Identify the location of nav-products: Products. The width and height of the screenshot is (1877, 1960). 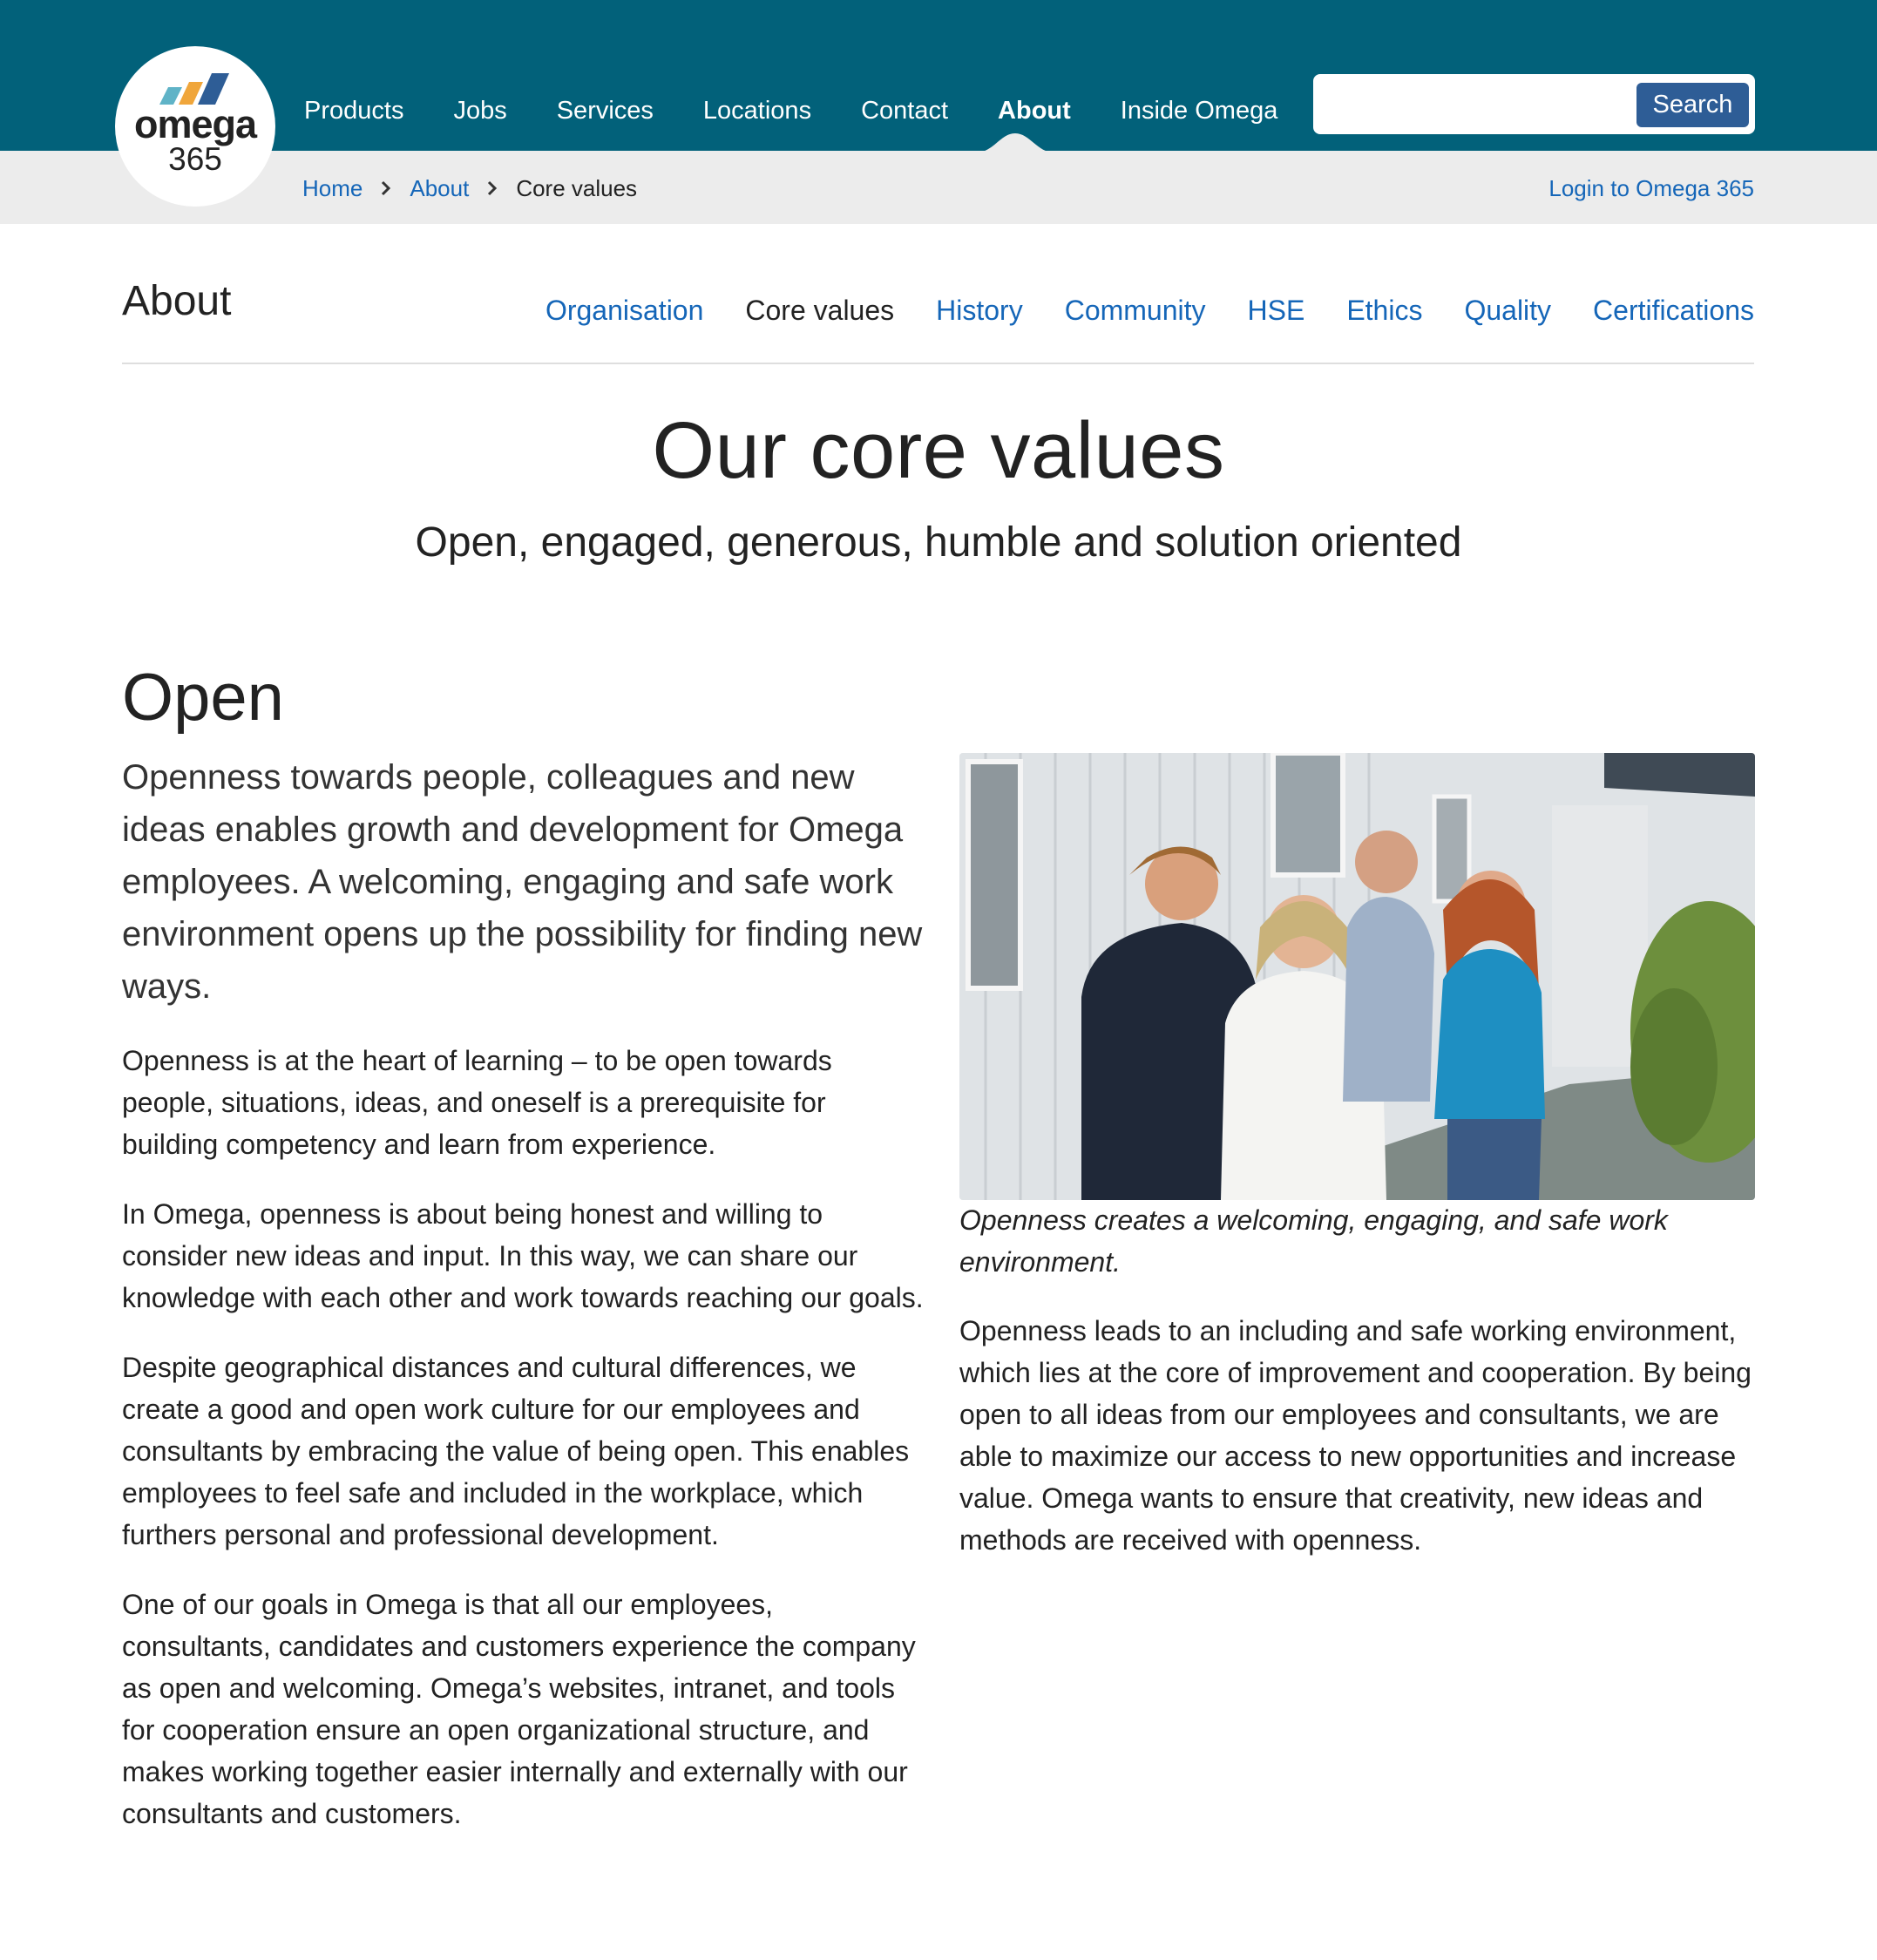
(353, 111).